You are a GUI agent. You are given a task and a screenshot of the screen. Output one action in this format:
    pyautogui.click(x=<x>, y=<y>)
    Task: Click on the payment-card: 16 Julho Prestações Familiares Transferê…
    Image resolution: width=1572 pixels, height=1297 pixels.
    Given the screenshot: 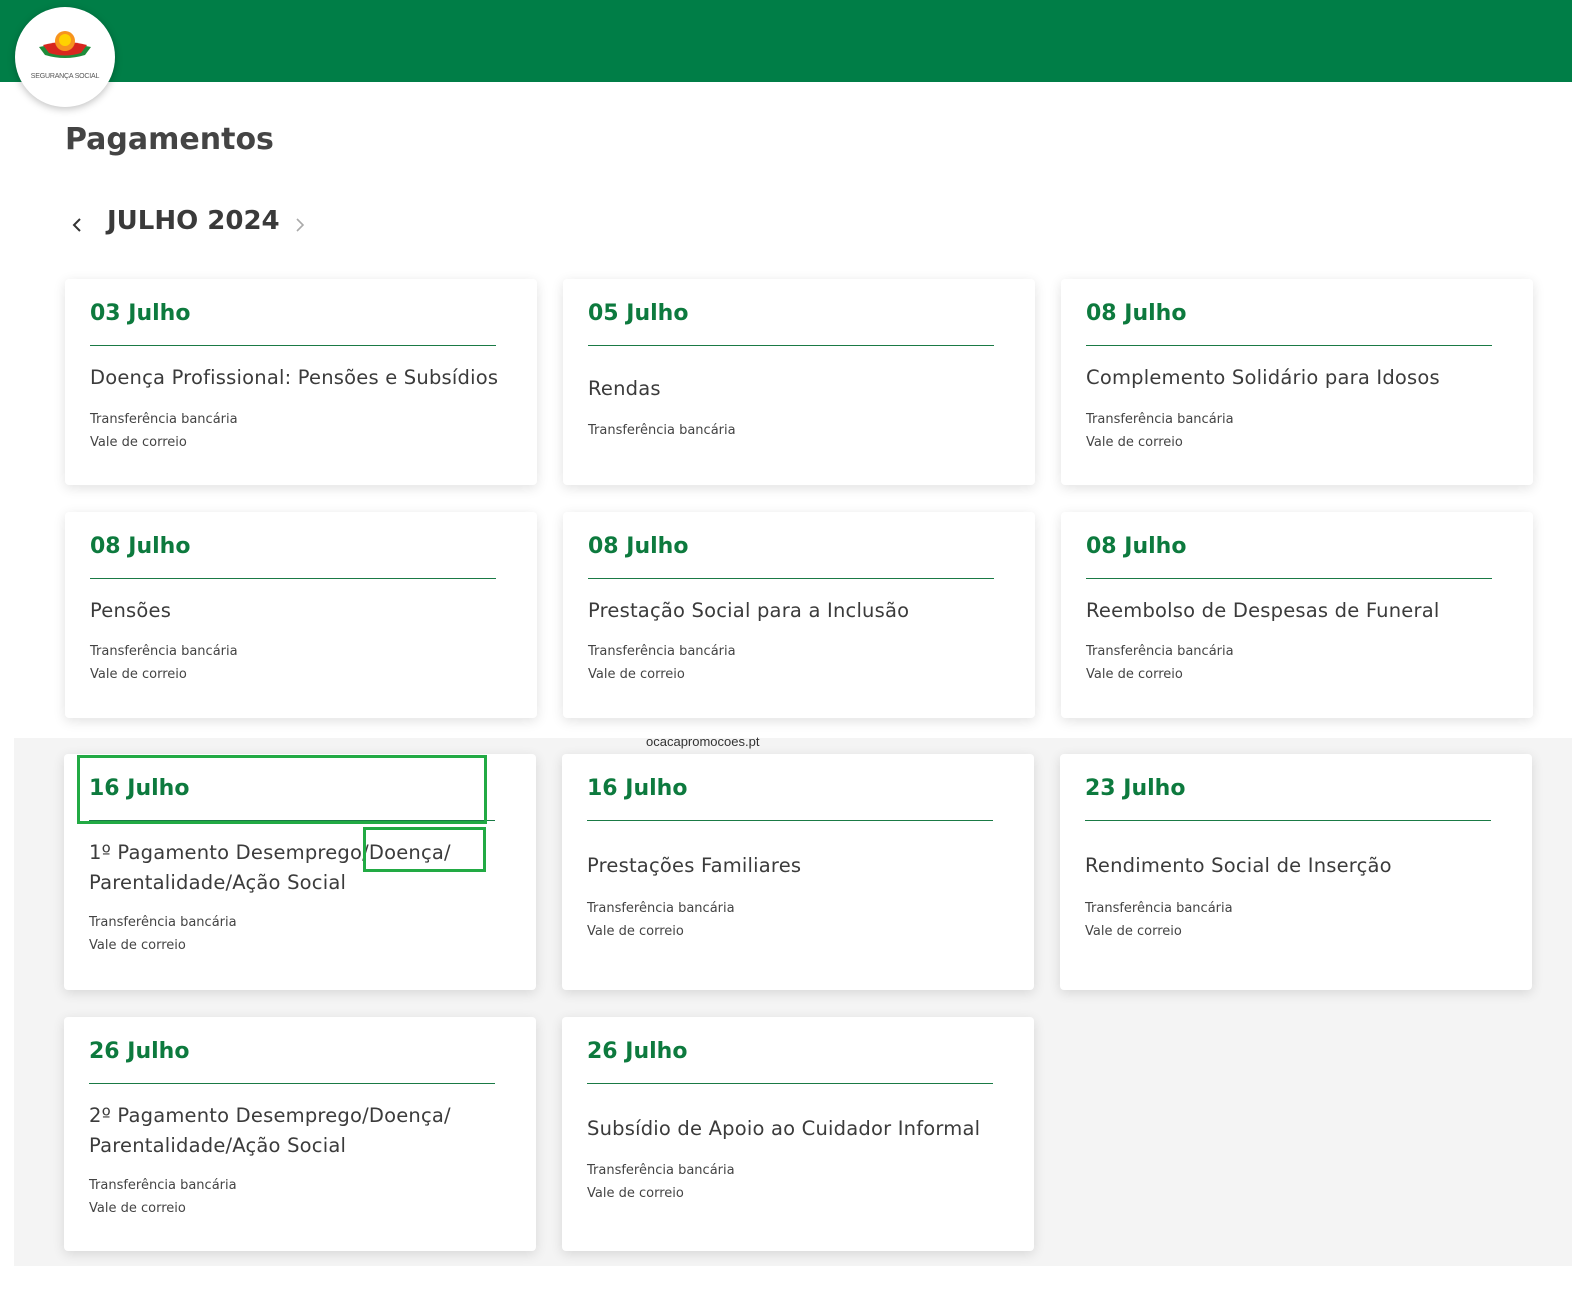 What is the action you would take?
    pyautogui.click(x=798, y=872)
    